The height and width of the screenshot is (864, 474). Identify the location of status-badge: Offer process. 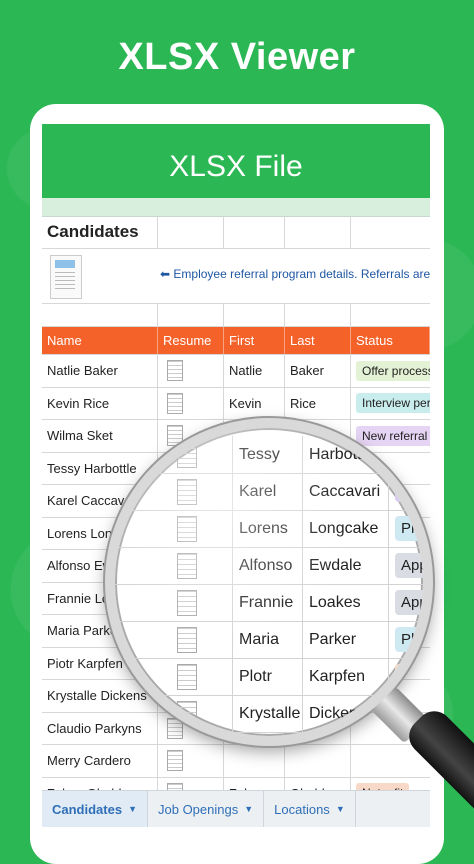
(393, 370).